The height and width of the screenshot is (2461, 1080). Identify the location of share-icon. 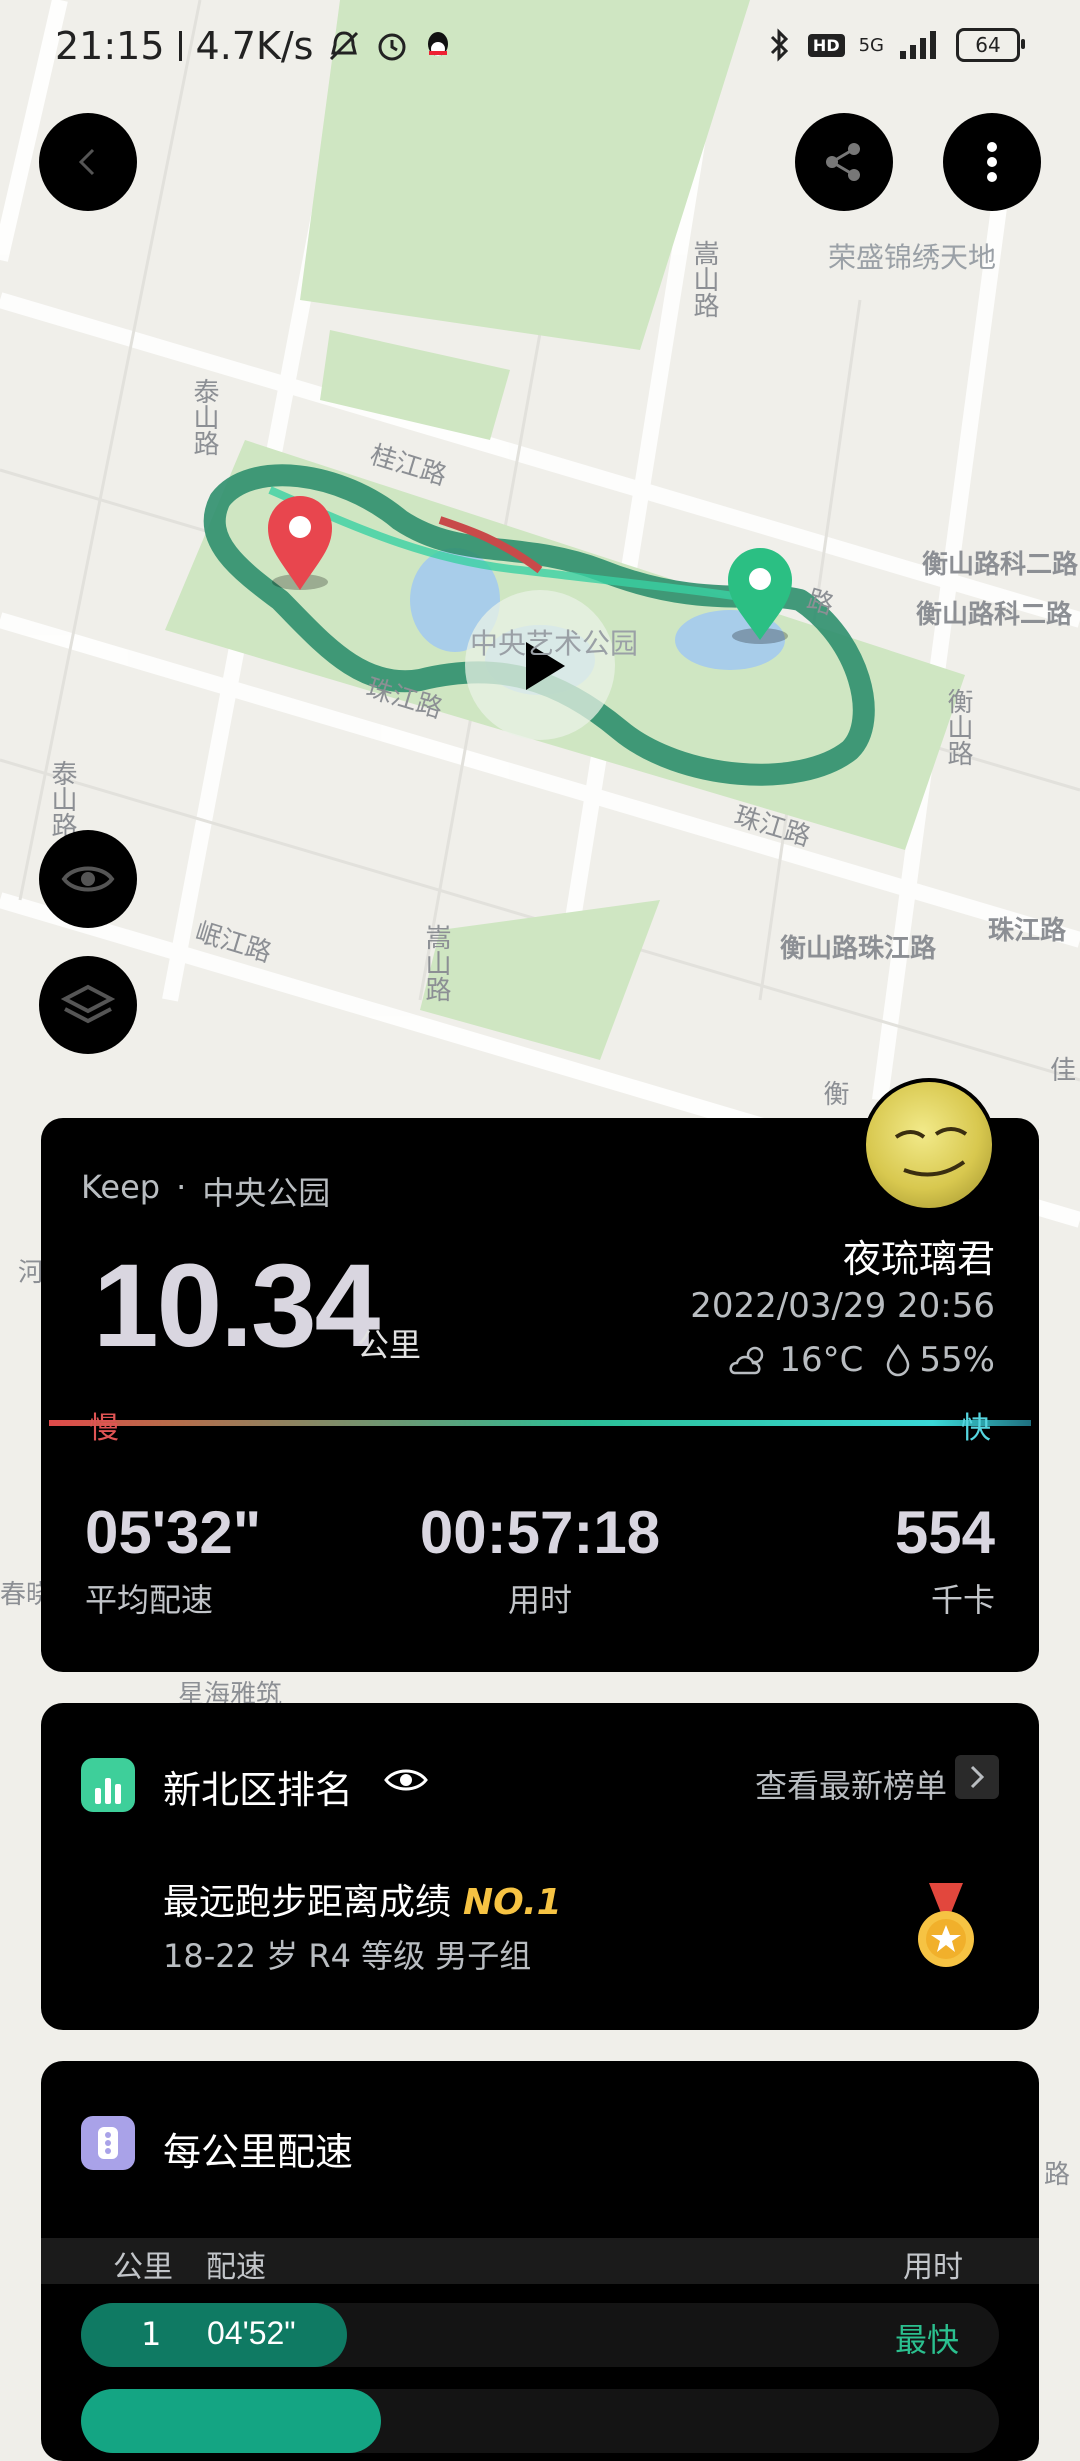
(843, 162).